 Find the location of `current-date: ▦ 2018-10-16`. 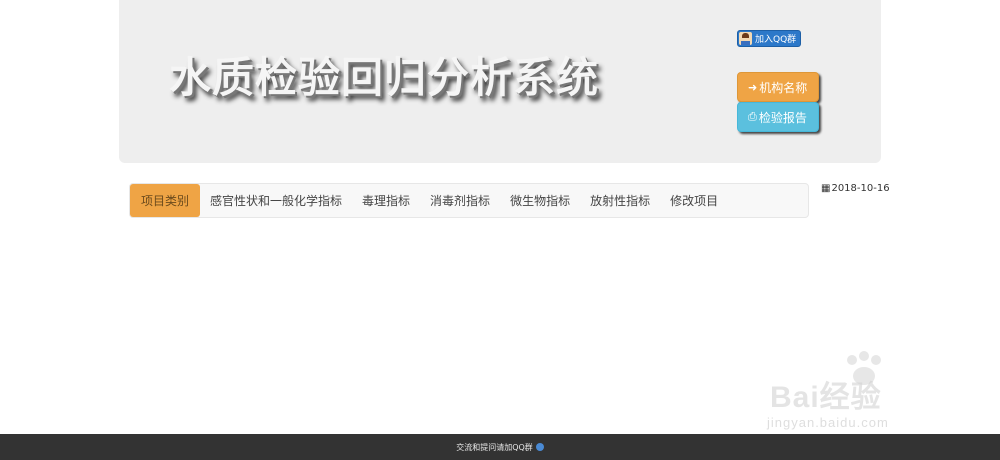

current-date: ▦ 2018-10-16 is located at coordinates (855, 188).